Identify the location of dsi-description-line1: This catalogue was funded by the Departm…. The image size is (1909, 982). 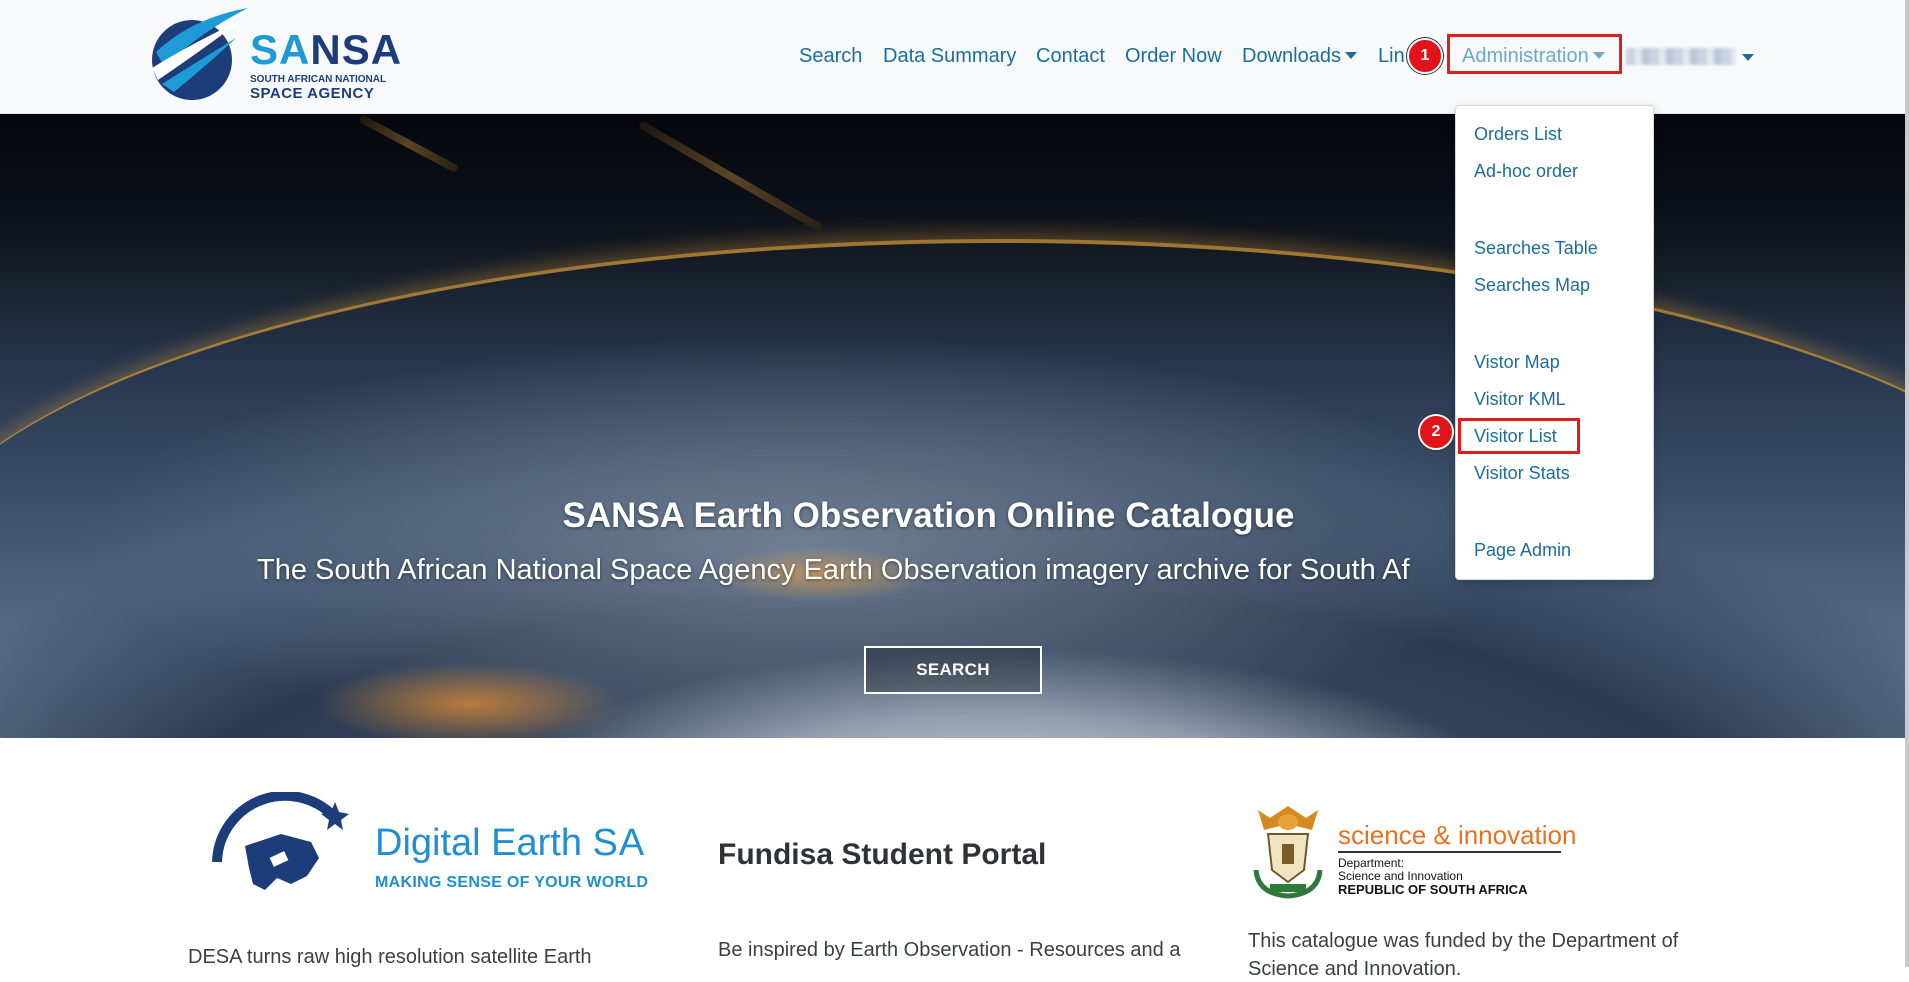
(1463, 941).